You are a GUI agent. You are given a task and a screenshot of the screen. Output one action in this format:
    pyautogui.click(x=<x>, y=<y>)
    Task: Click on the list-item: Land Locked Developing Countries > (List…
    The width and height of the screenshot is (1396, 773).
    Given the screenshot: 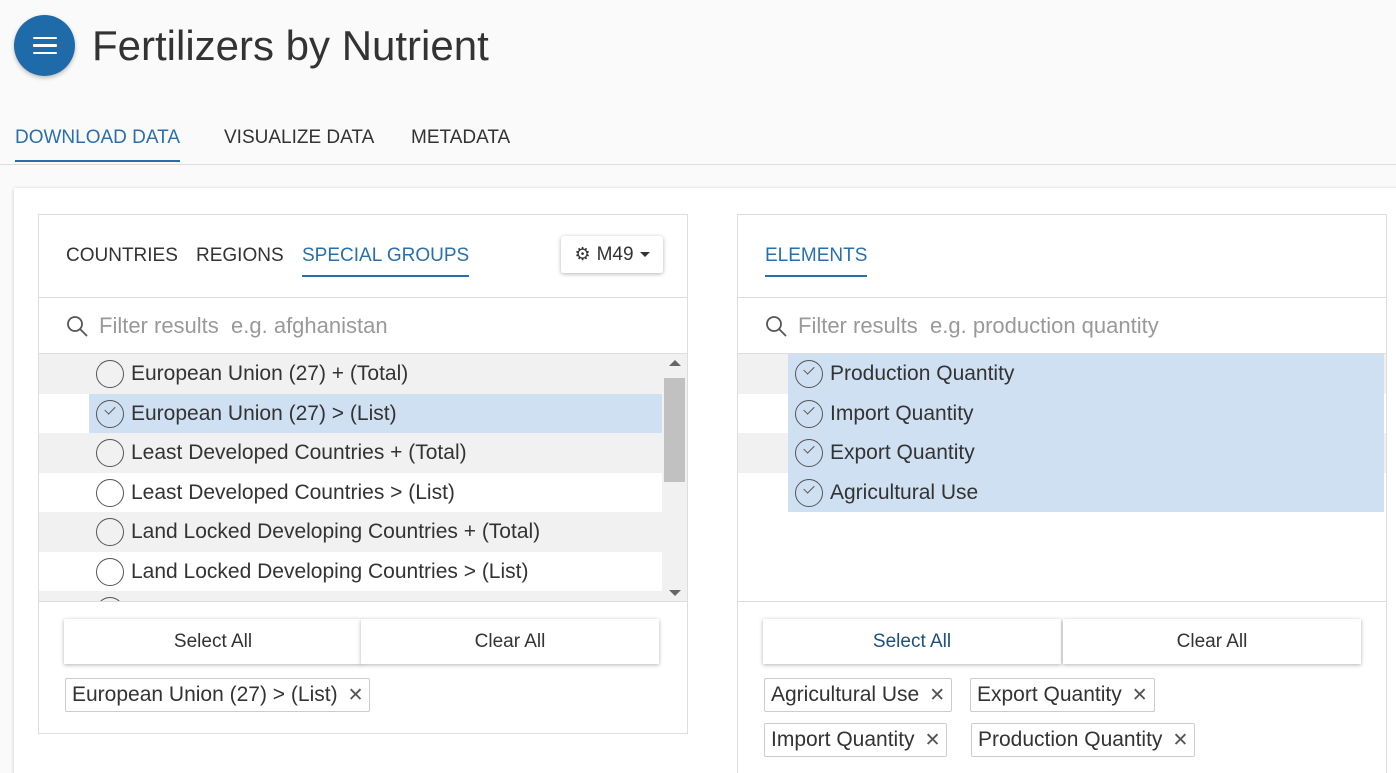 What is the action you would take?
    pyautogui.click(x=350, y=572)
    